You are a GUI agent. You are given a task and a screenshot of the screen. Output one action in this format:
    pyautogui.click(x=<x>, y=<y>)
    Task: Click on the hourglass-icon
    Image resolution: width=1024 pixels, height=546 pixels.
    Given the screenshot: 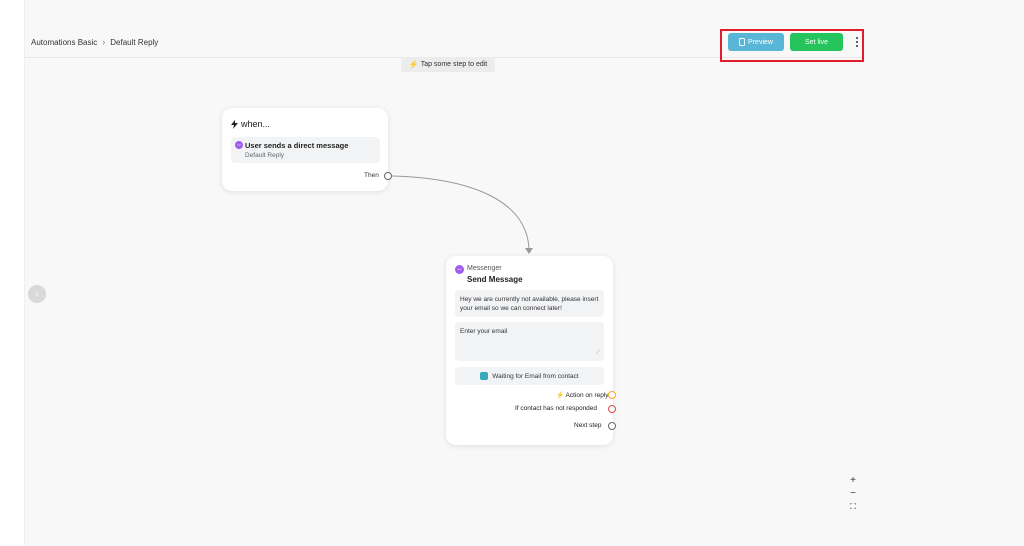 What is the action you would take?
    pyautogui.click(x=484, y=376)
    